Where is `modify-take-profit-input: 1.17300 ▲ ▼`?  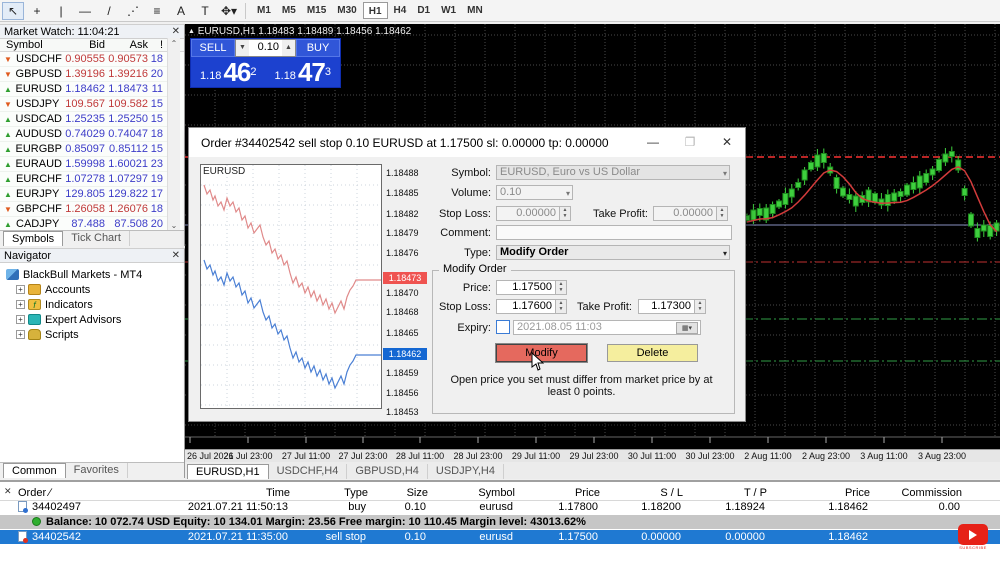 modify-take-profit-input: 1.17300 ▲ ▼ is located at coordinates (672, 306).